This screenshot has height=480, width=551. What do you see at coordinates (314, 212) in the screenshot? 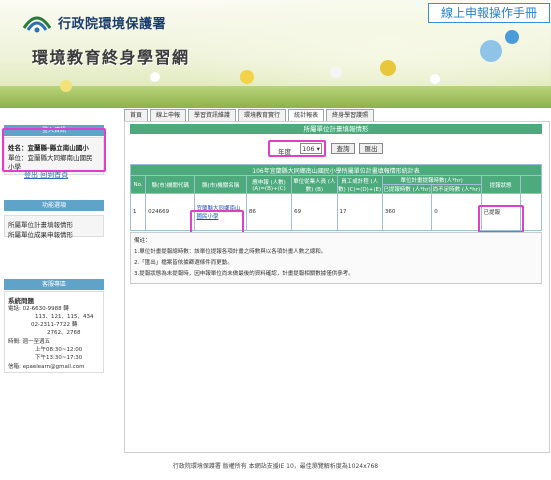
I see `cell-b: 69` at bounding box center [314, 212].